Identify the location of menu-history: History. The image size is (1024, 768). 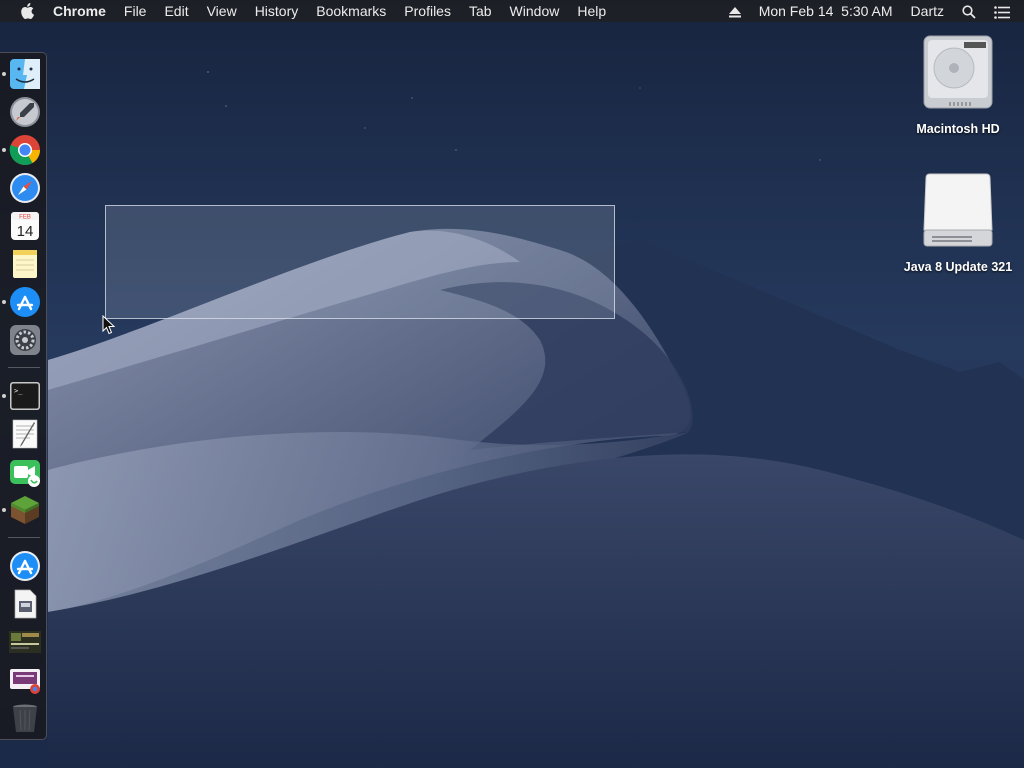
(277, 11).